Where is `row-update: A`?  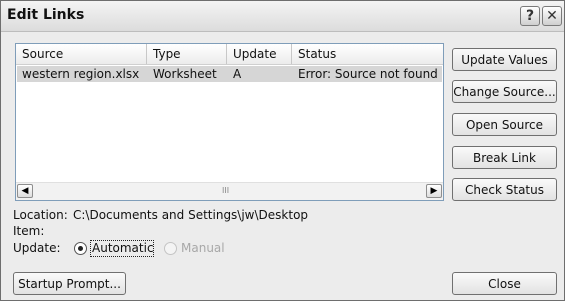
row-update: A is located at coordinates (237, 74).